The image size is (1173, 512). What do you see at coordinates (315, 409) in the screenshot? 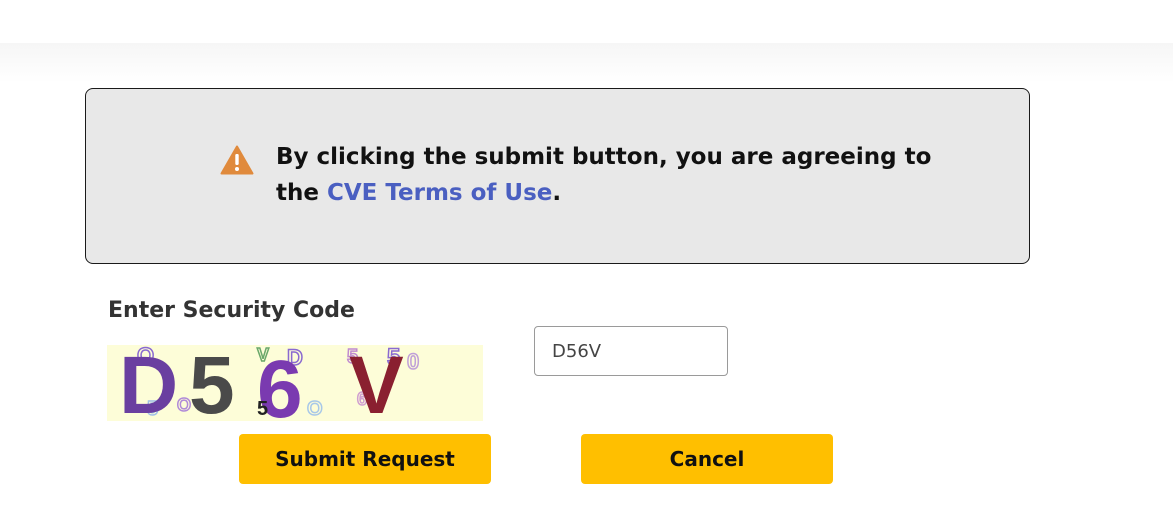
I see `svg-text: O` at bounding box center [315, 409].